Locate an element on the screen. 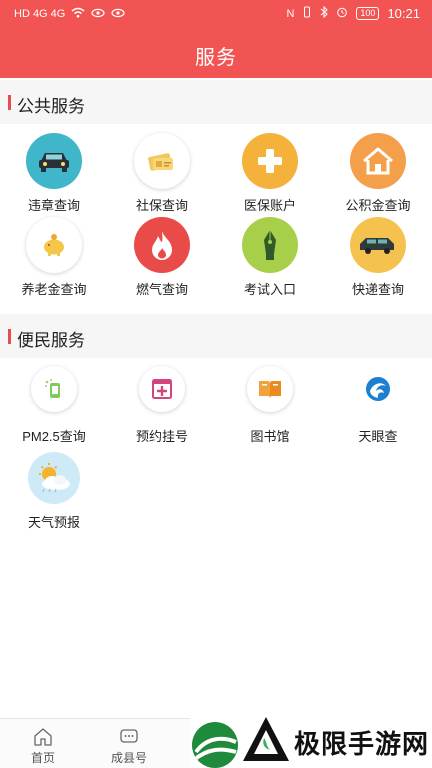 This screenshot has height=768, width=432. service-item-library: 图书馆 is located at coordinates (270, 408).